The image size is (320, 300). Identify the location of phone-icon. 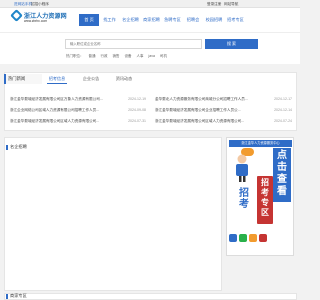
(263, 238).